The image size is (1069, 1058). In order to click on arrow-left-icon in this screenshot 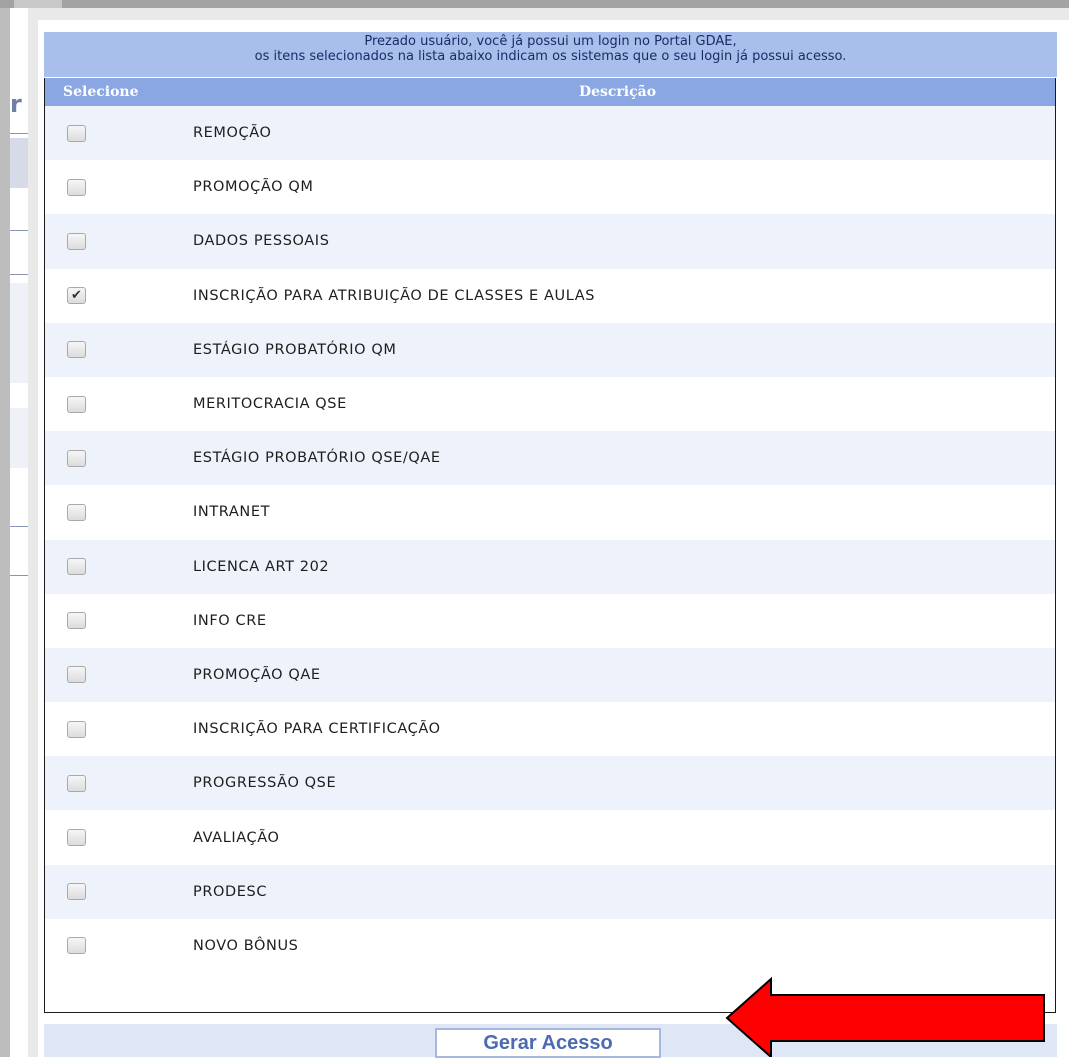, I will do `click(885, 1016)`.